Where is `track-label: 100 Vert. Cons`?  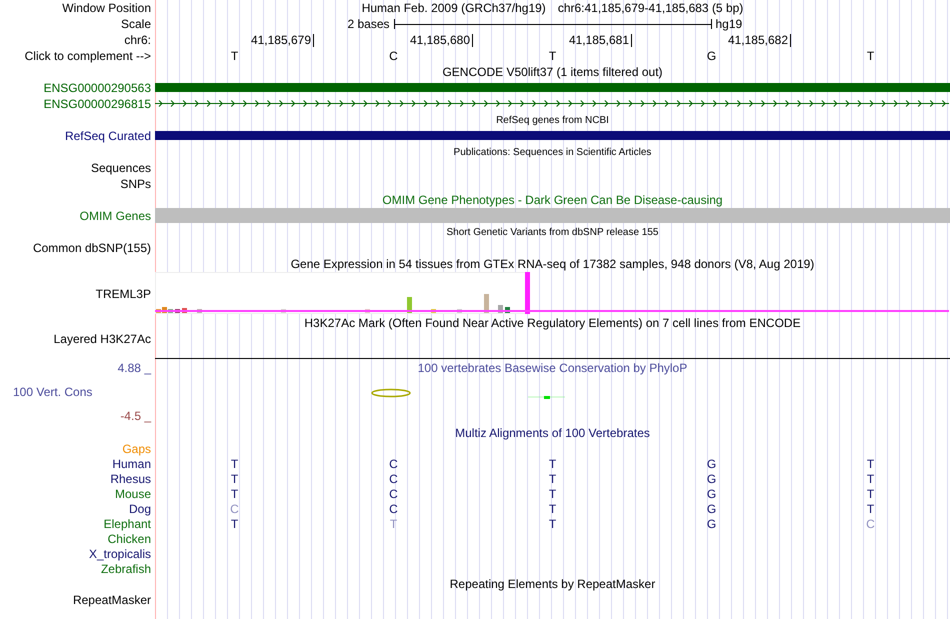
track-label: 100 Vert. Cons is located at coordinates (46, 392).